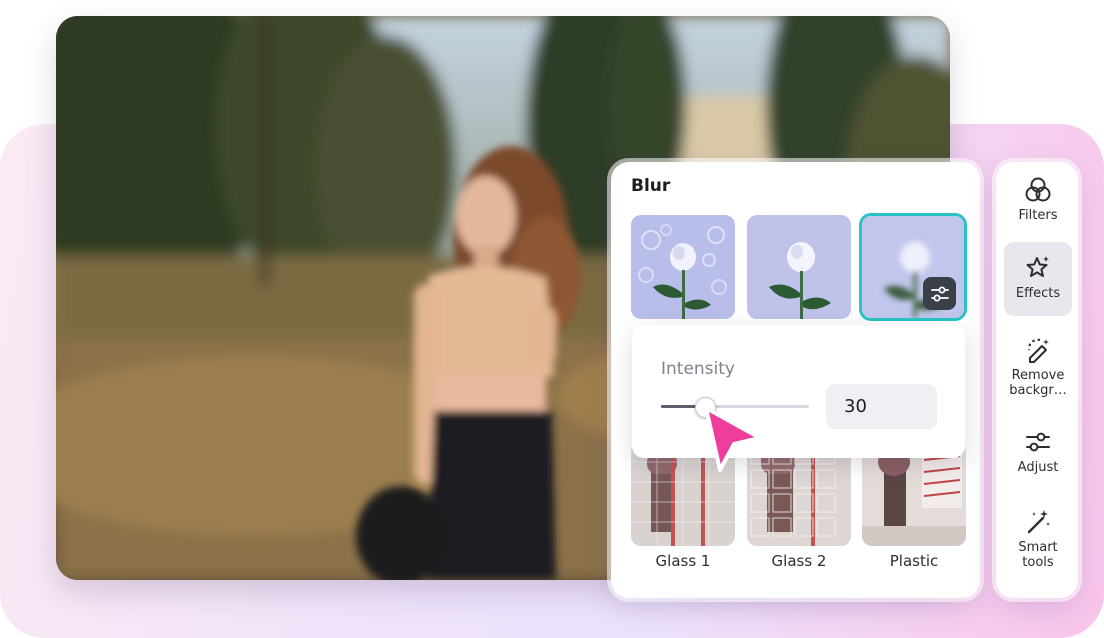  I want to click on plastic-label: Plastic, so click(914, 561).